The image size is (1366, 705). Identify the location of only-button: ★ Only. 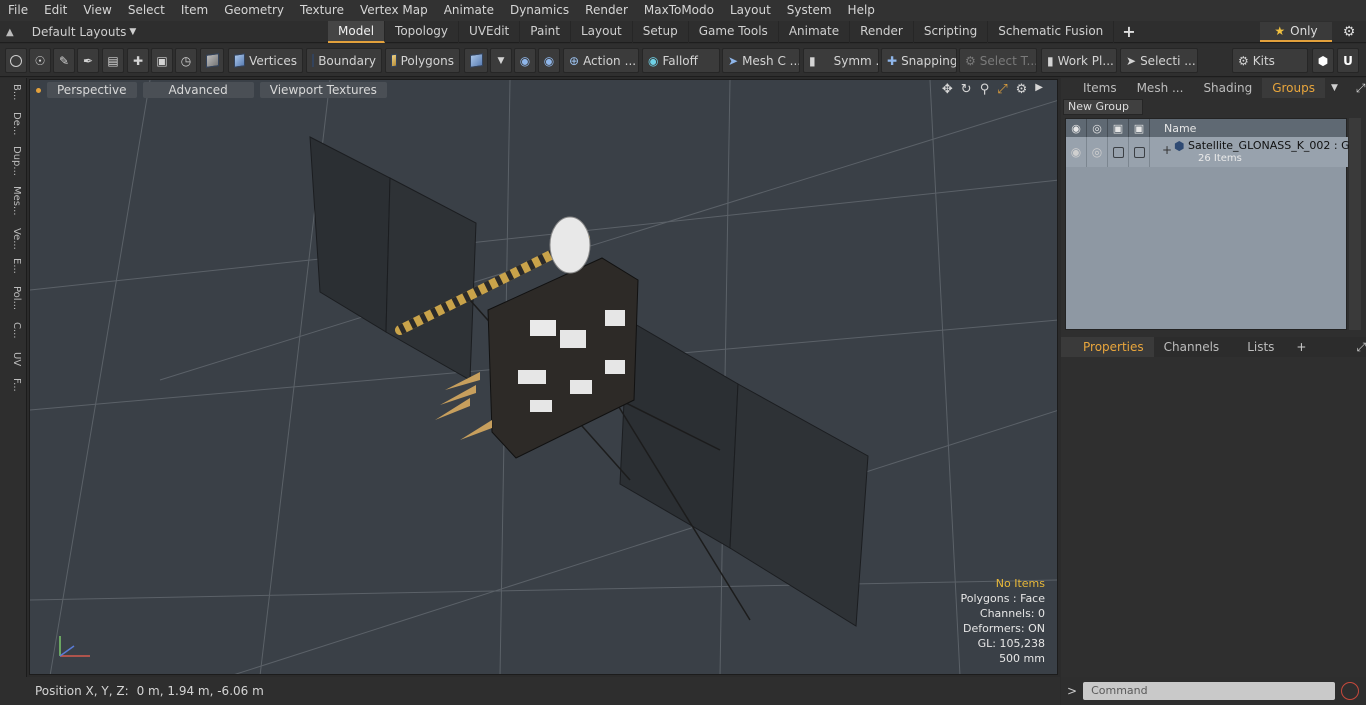
(1296, 32).